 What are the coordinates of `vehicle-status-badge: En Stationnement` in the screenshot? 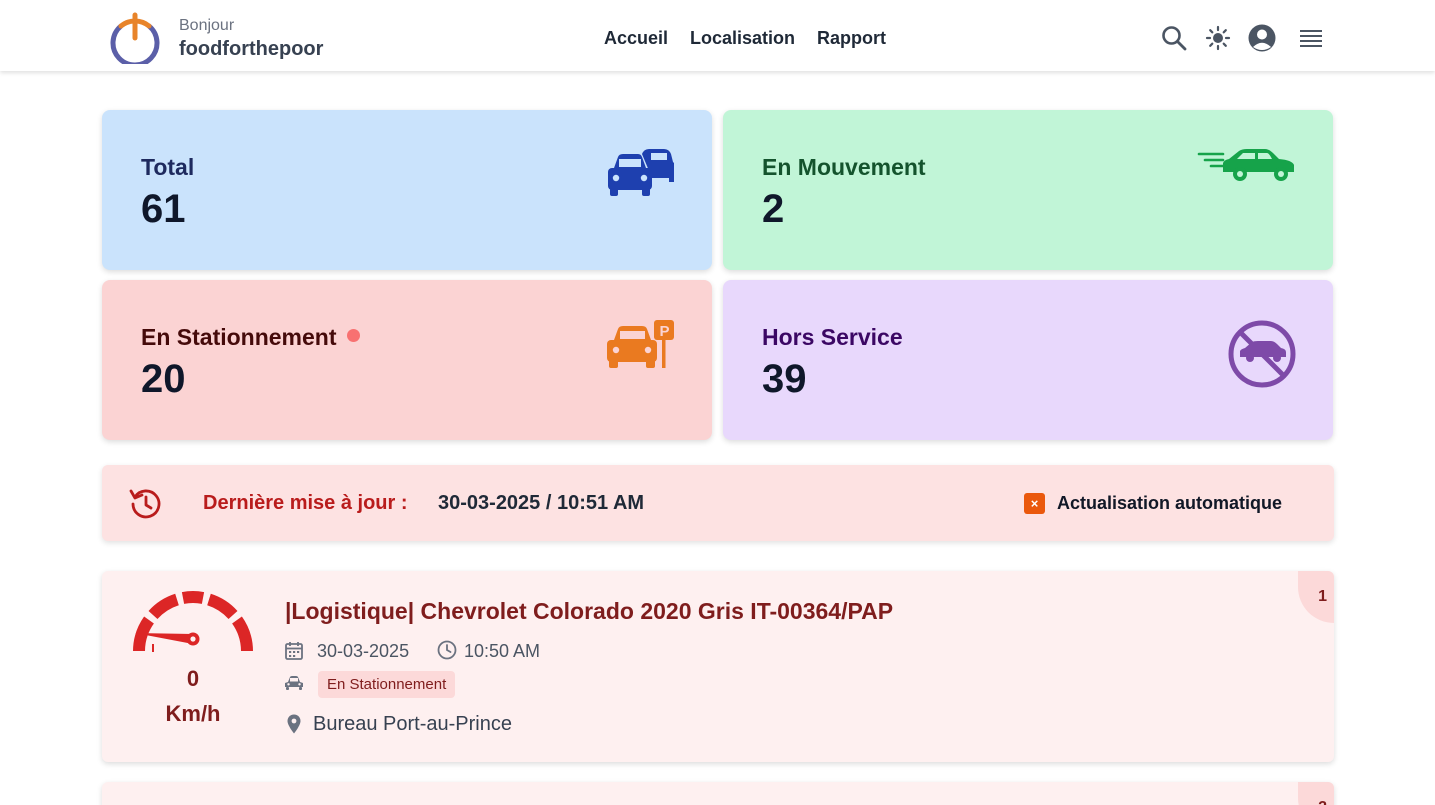 It's located at (387, 684).